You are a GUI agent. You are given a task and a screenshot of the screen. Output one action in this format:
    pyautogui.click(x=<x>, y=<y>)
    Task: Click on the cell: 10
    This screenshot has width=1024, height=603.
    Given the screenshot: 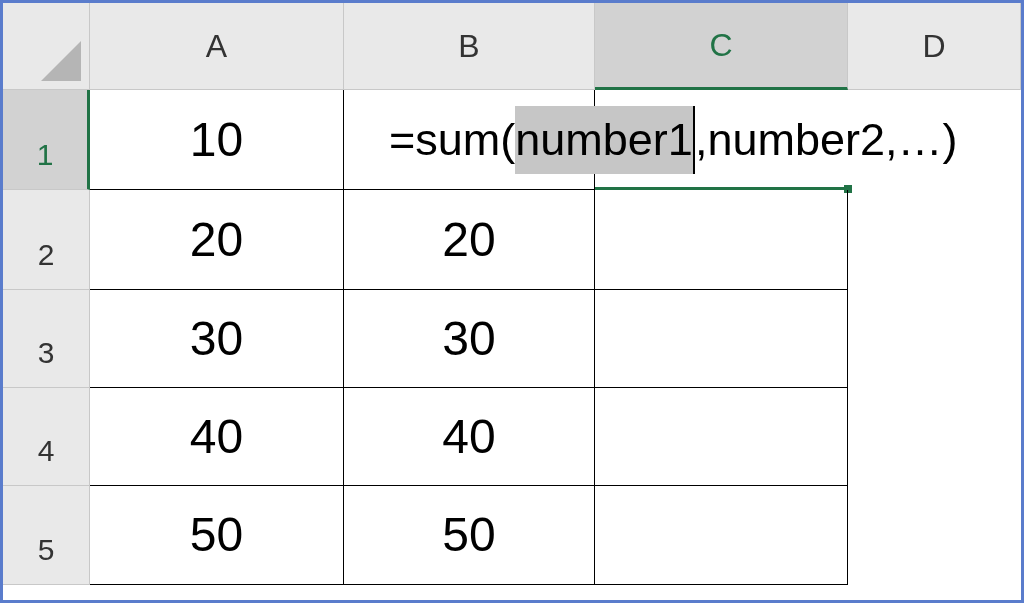 What is the action you would take?
    pyautogui.click(x=217, y=140)
    